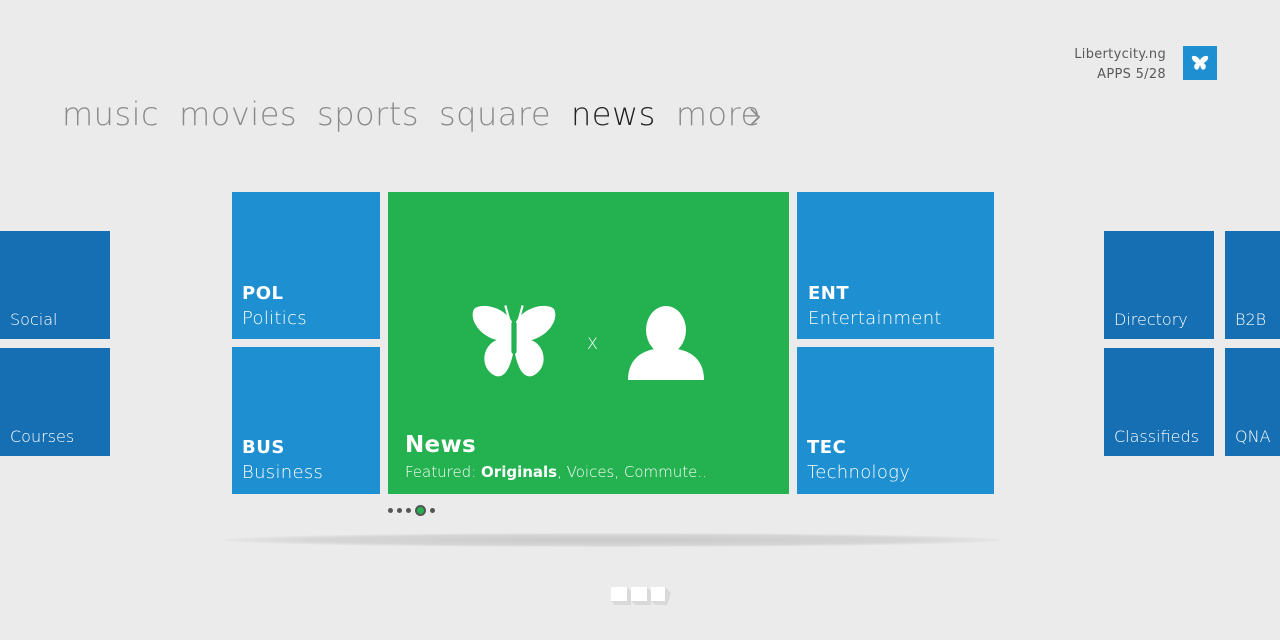  Describe the element at coordinates (1120, 65) in the screenshot. I see `account-info: Libertycity.ng APPS 5/28` at that location.